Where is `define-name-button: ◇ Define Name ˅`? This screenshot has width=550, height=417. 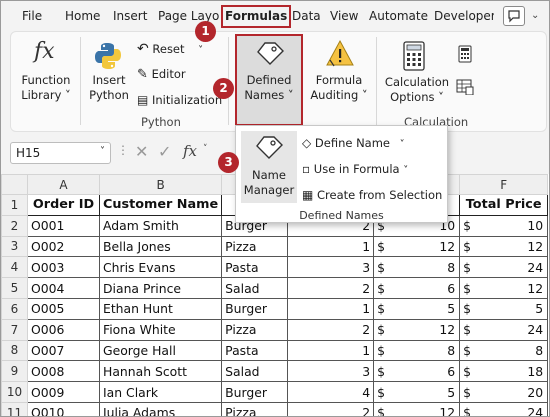
define-name-button: ◇ Define Name ˅ is located at coordinates (353, 143).